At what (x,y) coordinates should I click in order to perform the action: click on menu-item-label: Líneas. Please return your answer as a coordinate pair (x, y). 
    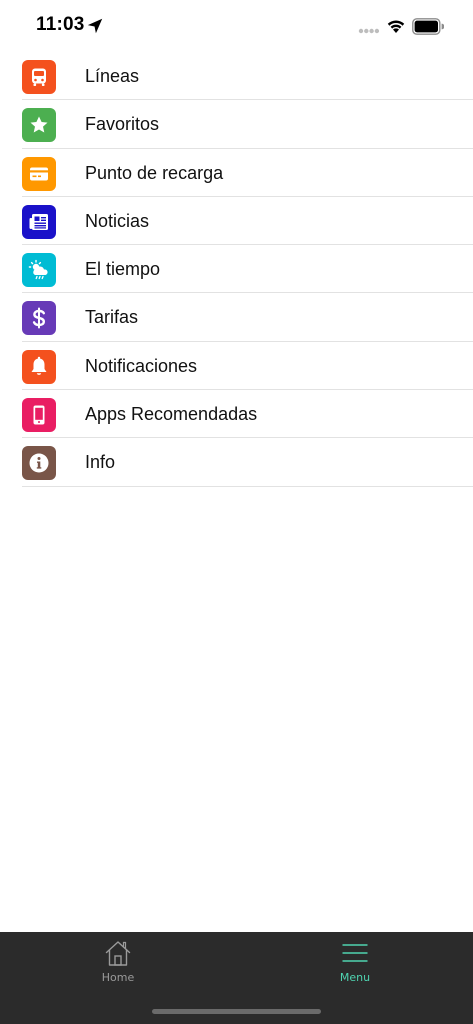
    Looking at the image, I should click on (112, 76).